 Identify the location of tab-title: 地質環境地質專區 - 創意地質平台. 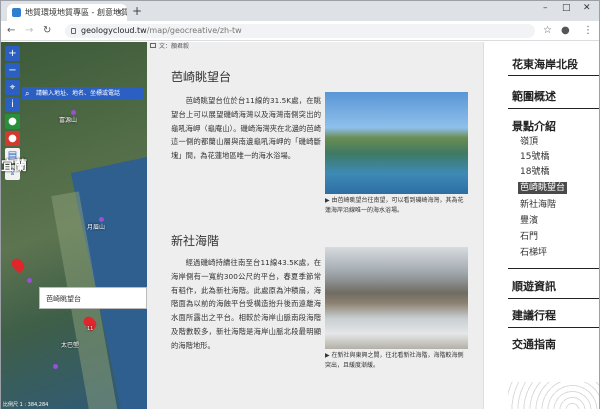
(76, 12).